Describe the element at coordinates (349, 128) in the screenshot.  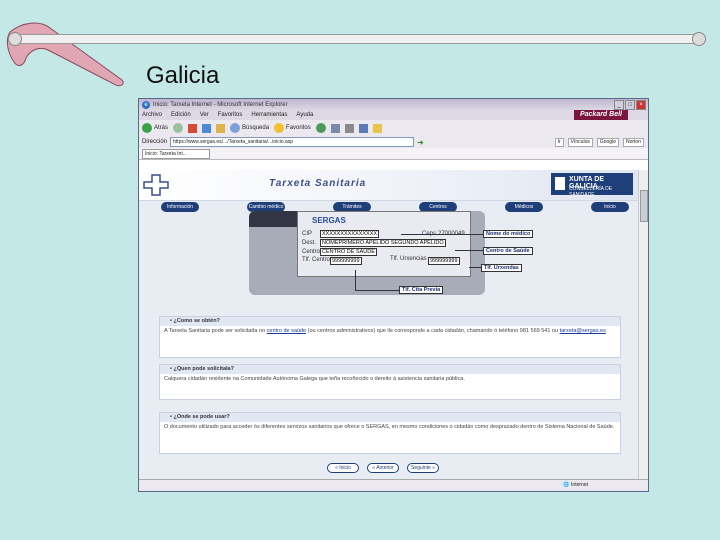
I see `print-icon` at that location.